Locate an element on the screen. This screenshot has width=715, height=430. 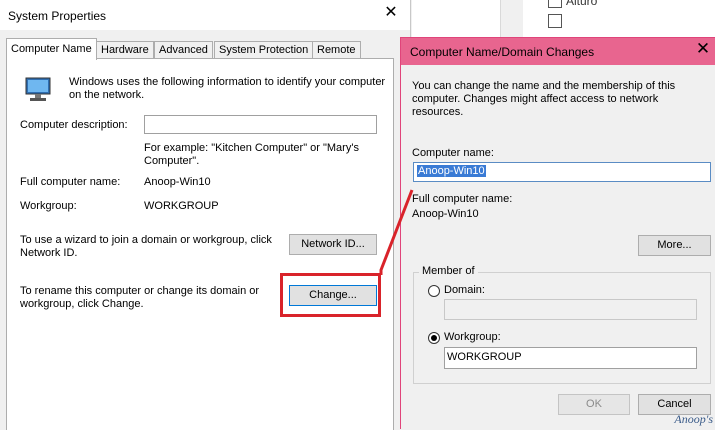
computer-name-input: Anoop-Win10 is located at coordinates (562, 172).